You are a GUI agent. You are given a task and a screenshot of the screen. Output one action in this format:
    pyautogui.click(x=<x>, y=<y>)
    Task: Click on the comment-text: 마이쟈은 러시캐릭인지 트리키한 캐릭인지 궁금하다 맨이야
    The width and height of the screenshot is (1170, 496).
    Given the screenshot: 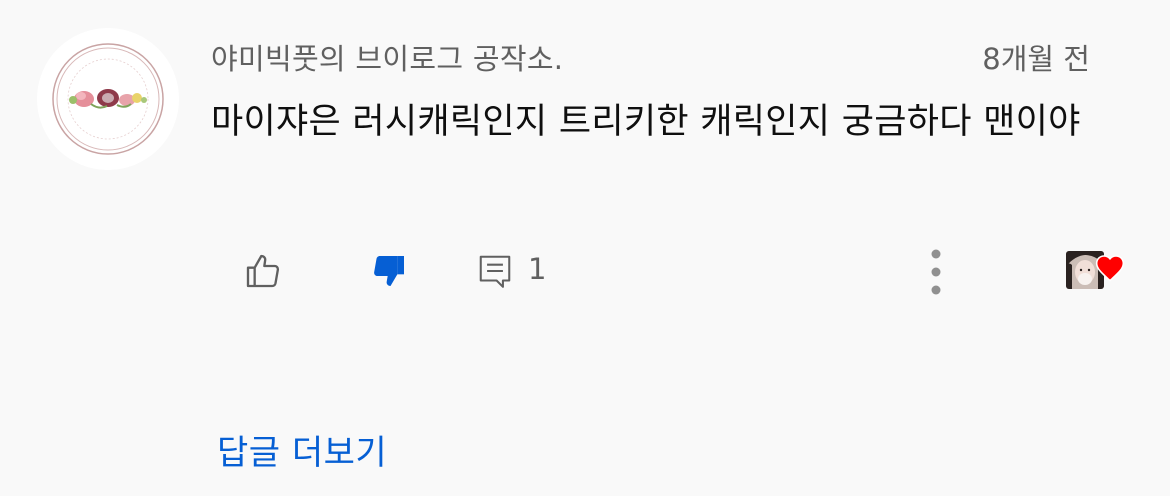 What is the action you would take?
    pyautogui.click(x=646, y=122)
    